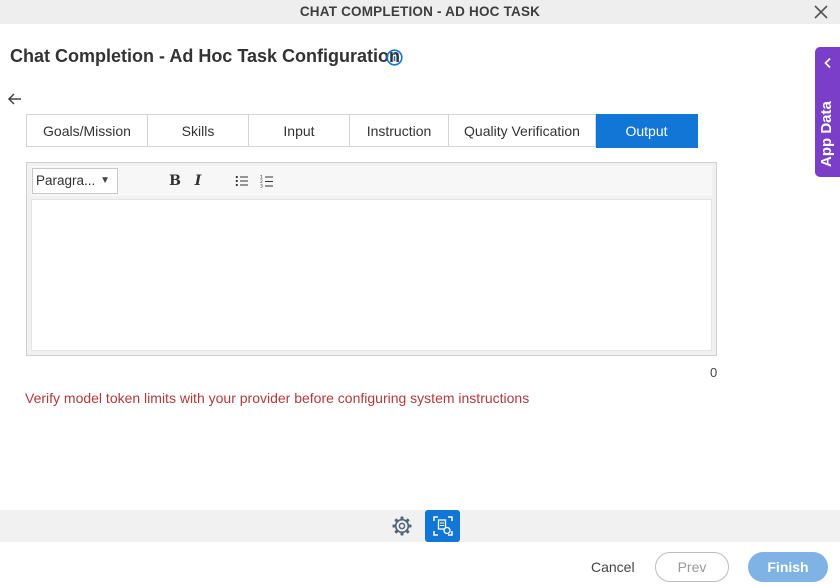 The width and height of the screenshot is (840, 586). What do you see at coordinates (87, 130) in the screenshot?
I see `tab-goals-mission: Goals/Mission` at bounding box center [87, 130].